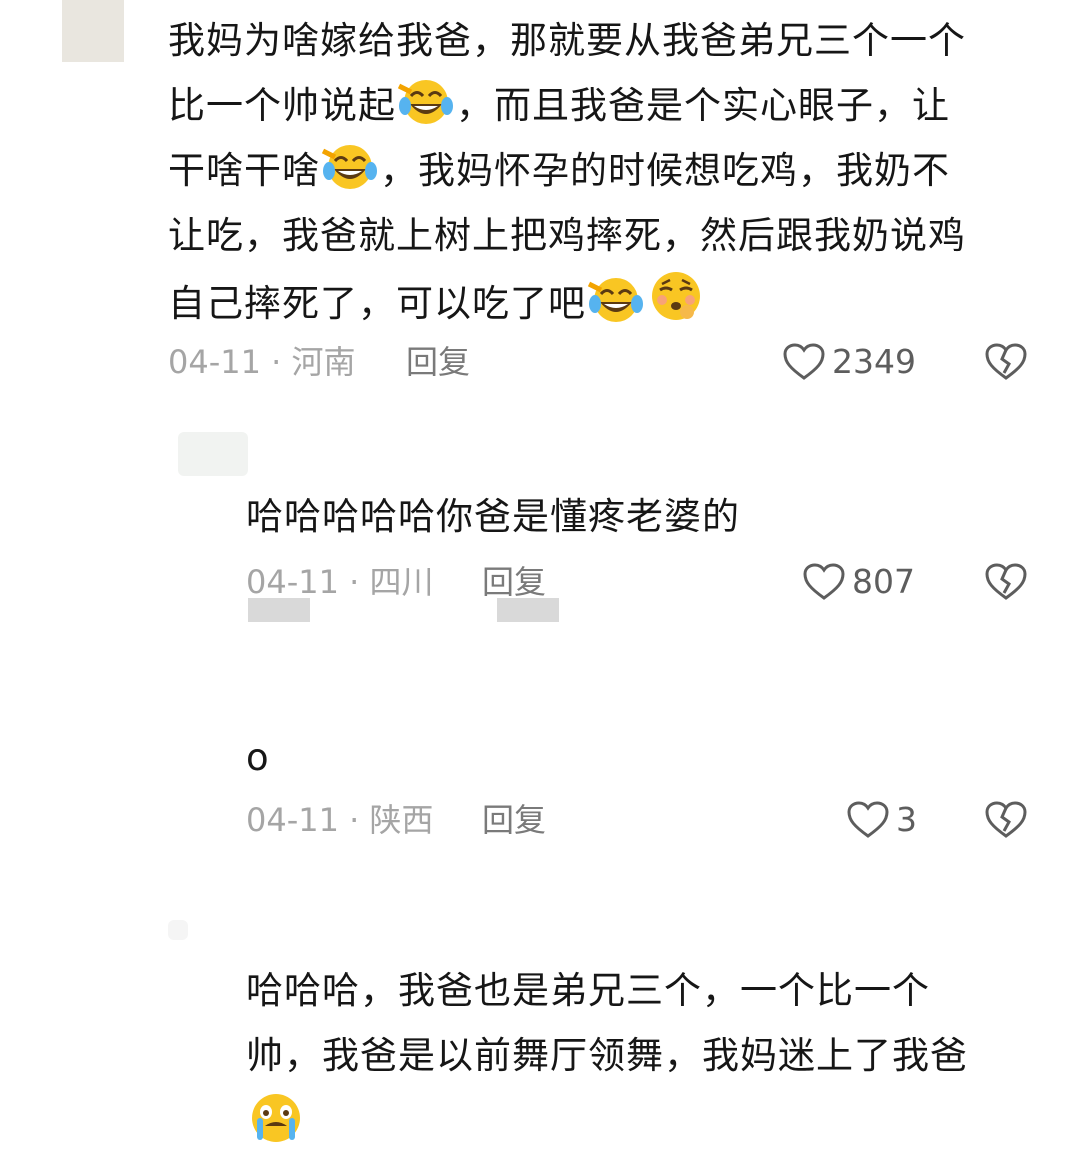  I want to click on tired-face-emoji-icon, so click(676, 296).